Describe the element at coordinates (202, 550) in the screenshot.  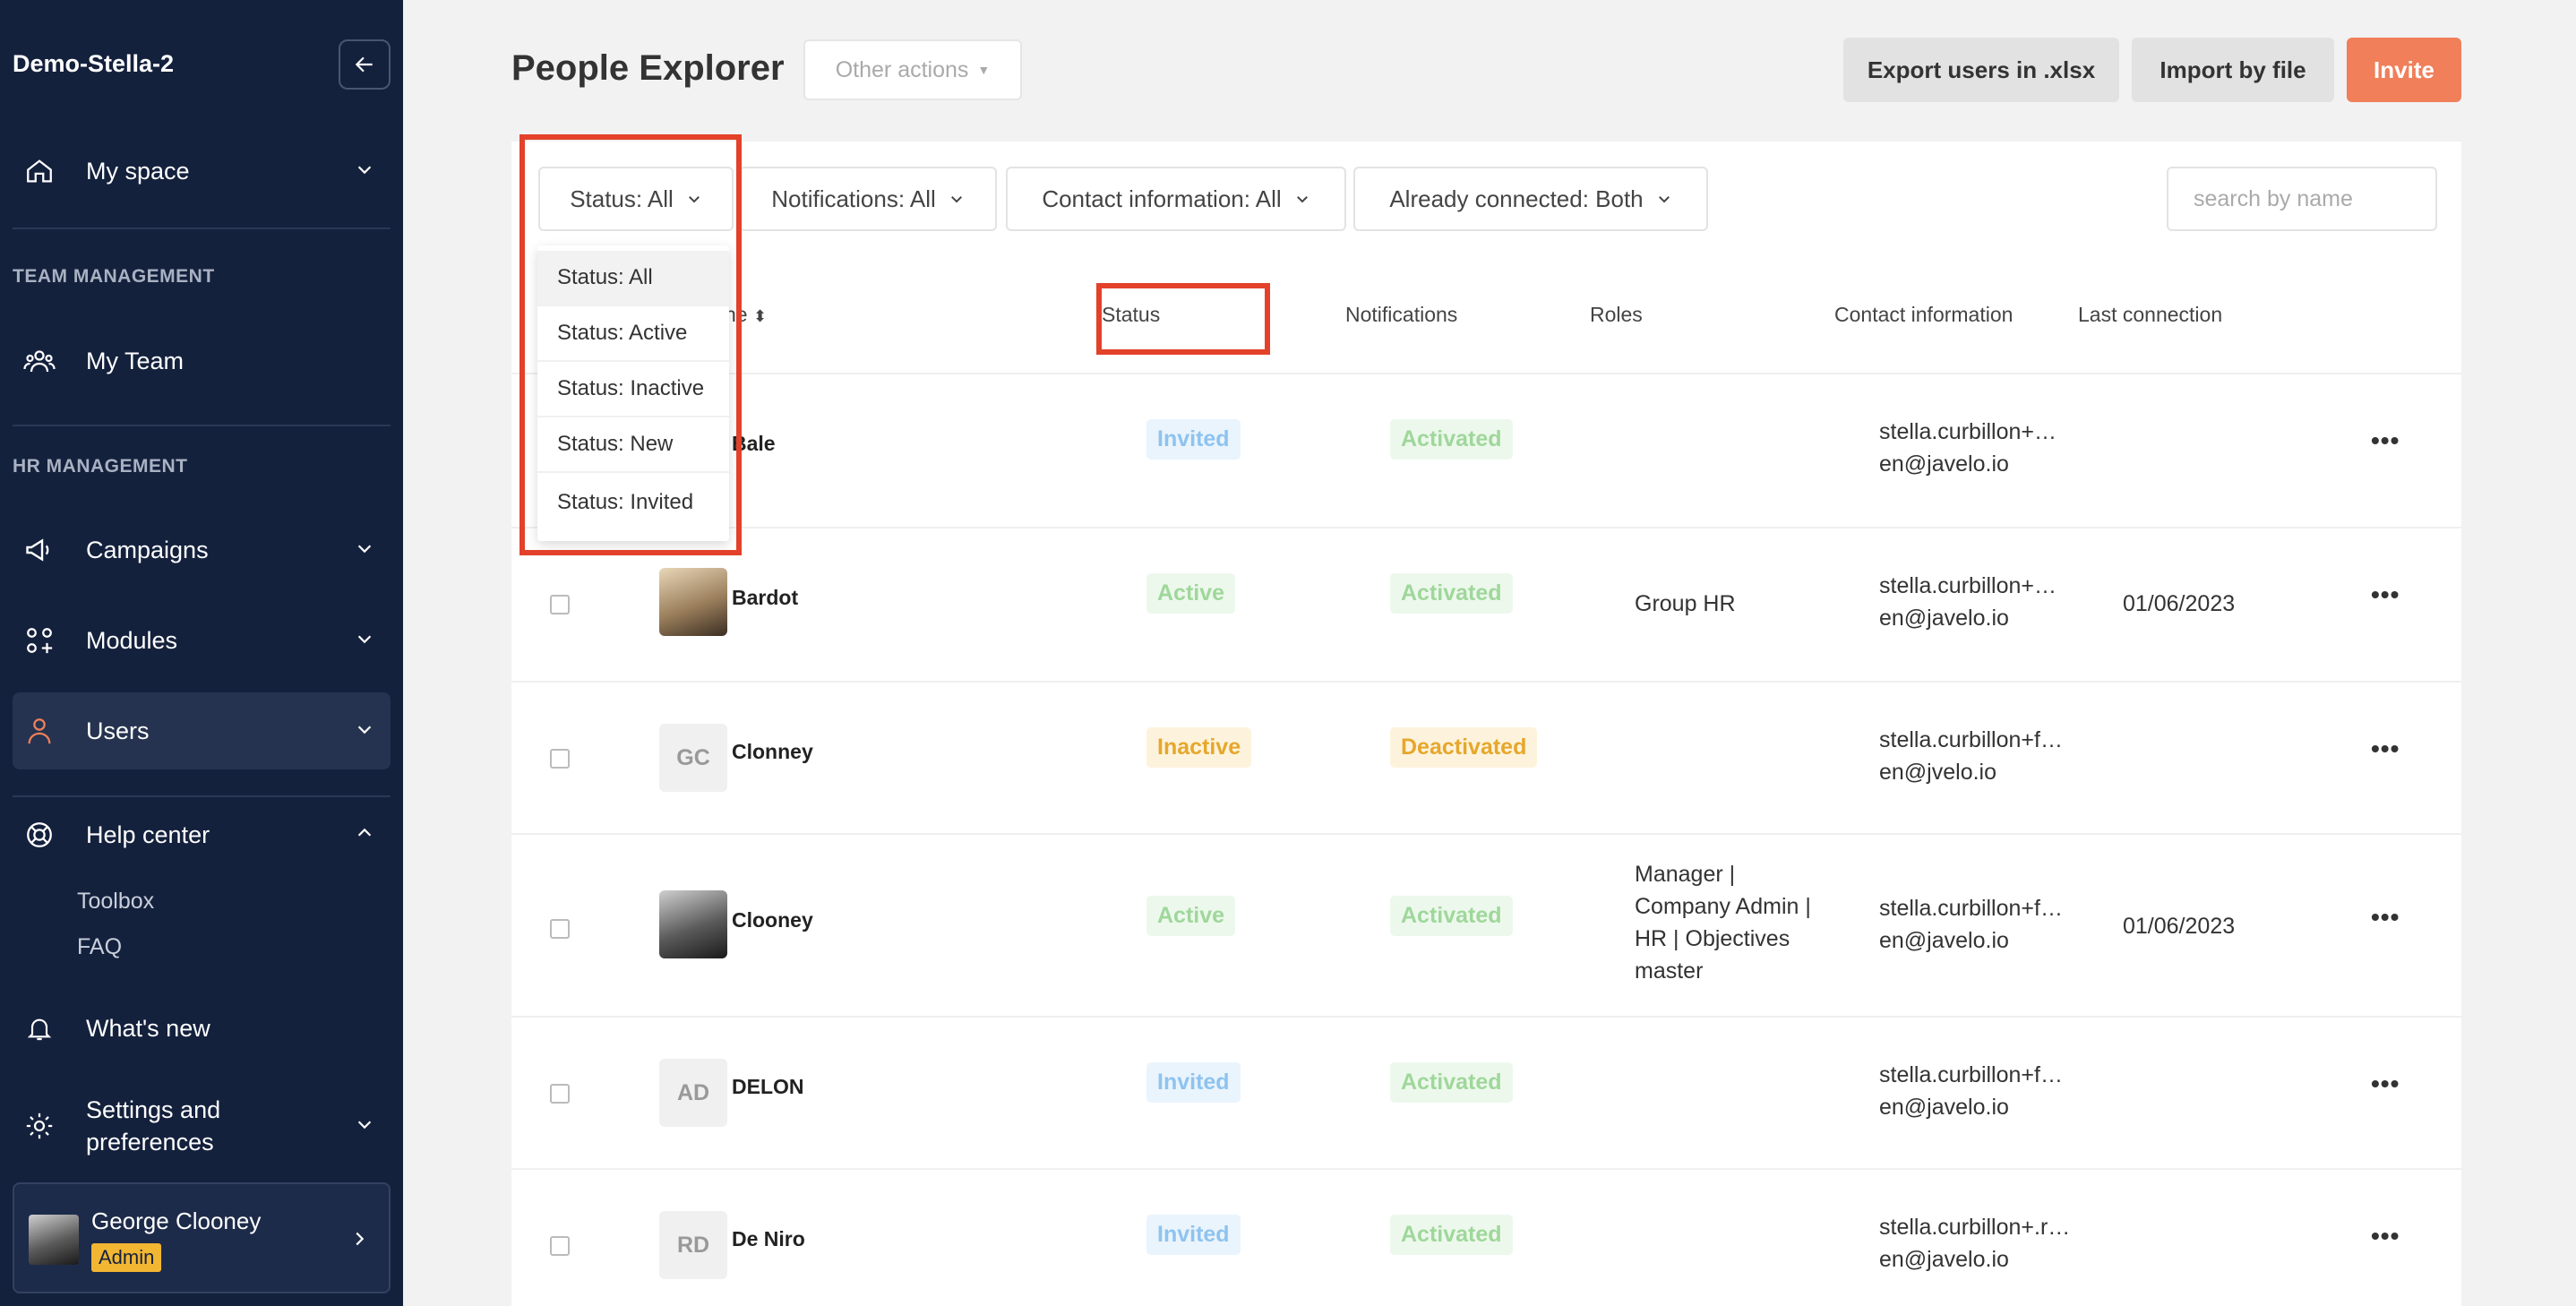
I see `nav-campaigns: Campaigns` at that location.